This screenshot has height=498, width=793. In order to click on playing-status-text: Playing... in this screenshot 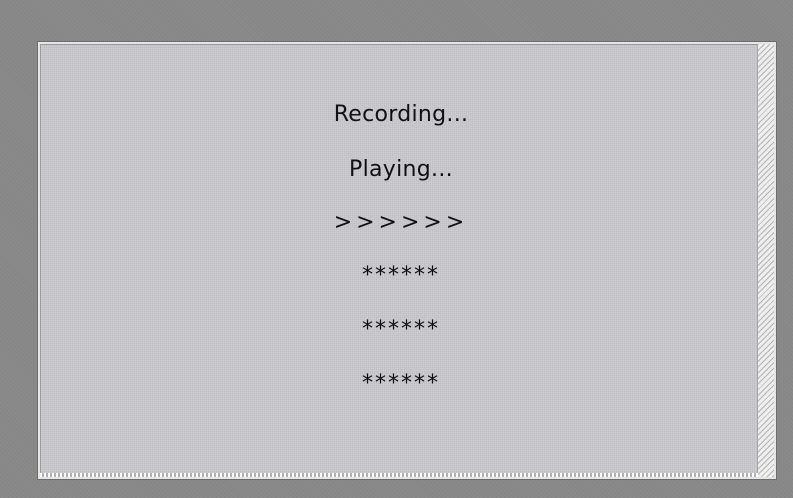, I will do `click(401, 169)`.